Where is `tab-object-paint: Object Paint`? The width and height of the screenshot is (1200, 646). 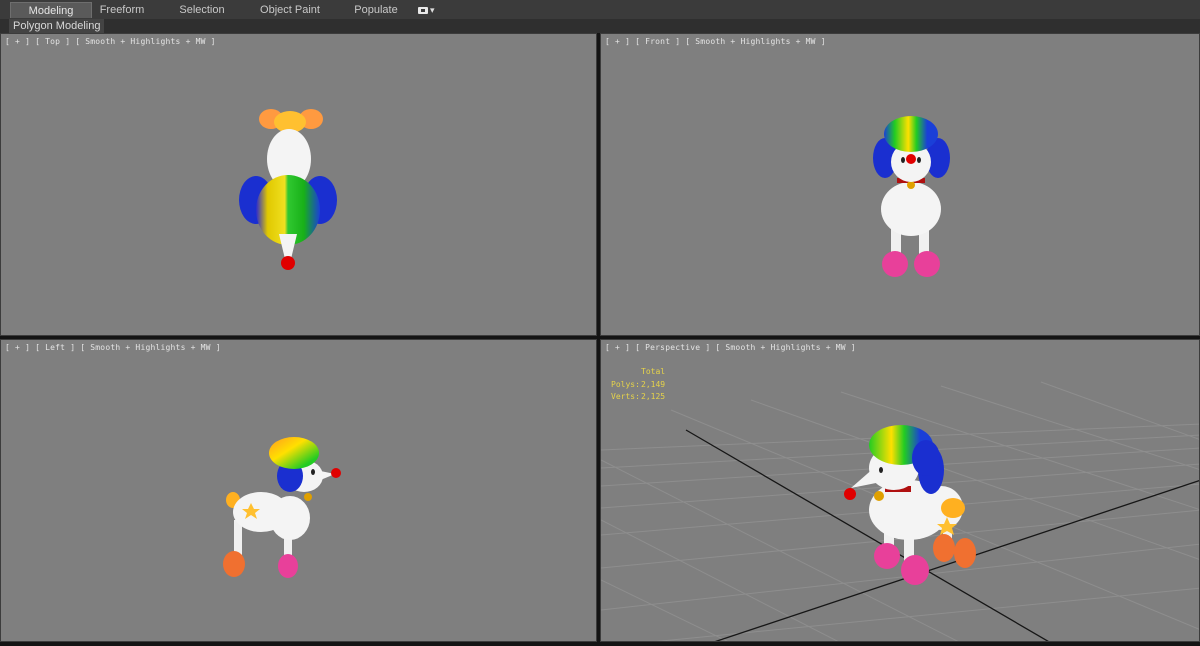
tab-object-paint: Object Paint is located at coordinates (290, 10).